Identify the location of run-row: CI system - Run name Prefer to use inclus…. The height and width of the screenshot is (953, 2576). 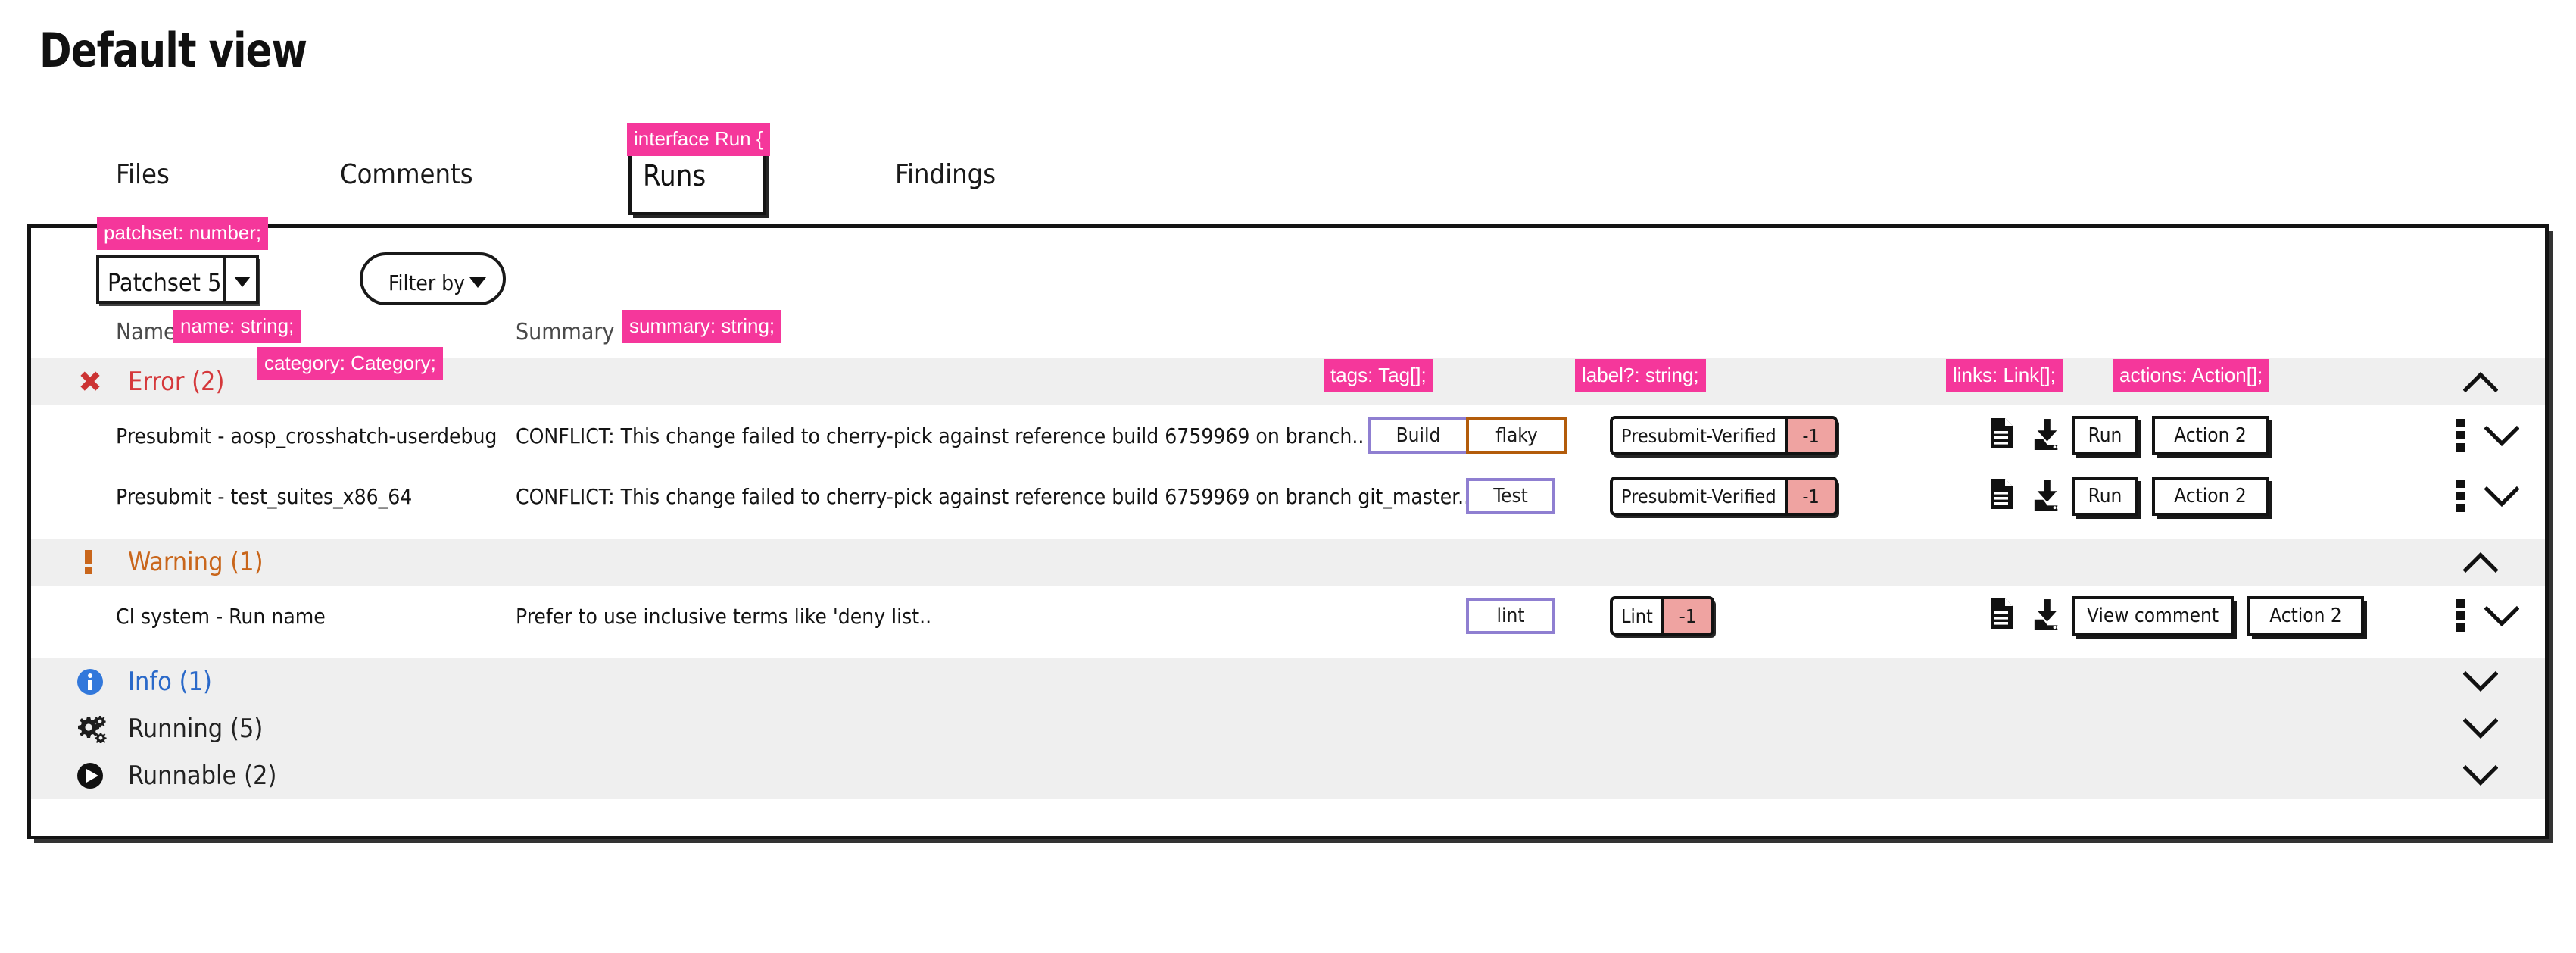
(1288, 616).